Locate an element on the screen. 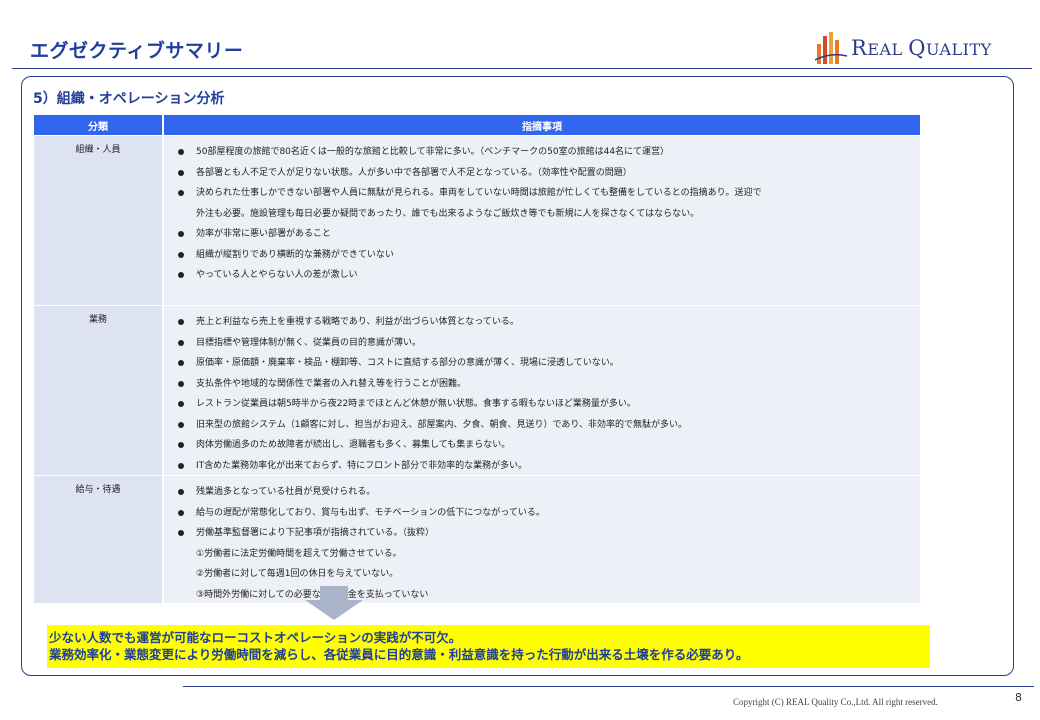 This screenshot has width=1040, height=720. page-title: エグゼクティブサマリー is located at coordinates (137, 51).